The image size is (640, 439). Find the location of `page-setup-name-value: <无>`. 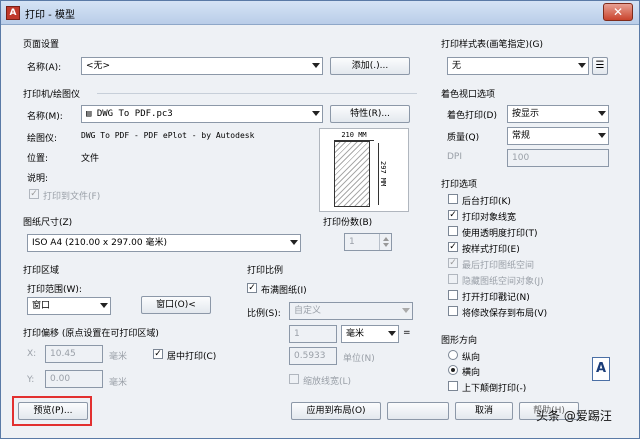

page-setup-name-value: <无> is located at coordinates (98, 66).